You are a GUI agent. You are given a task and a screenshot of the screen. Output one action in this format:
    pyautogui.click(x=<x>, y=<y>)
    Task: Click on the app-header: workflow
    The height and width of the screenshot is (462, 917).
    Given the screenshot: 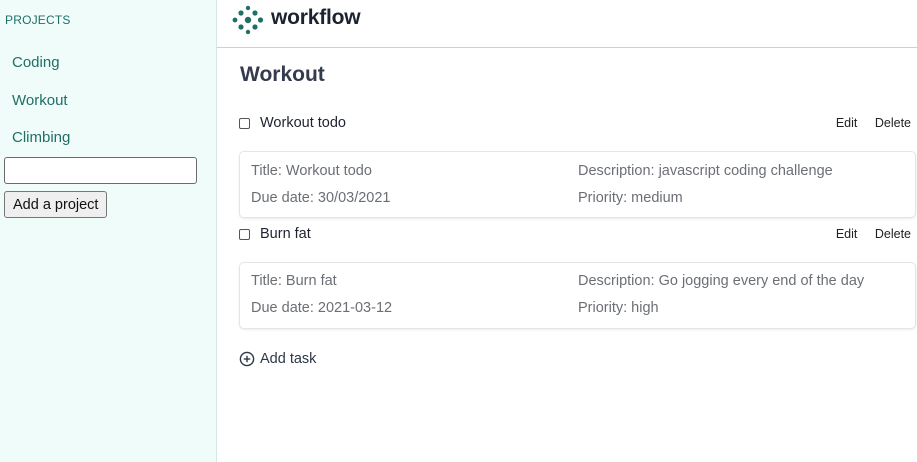 What is the action you would take?
    pyautogui.click(x=567, y=24)
    